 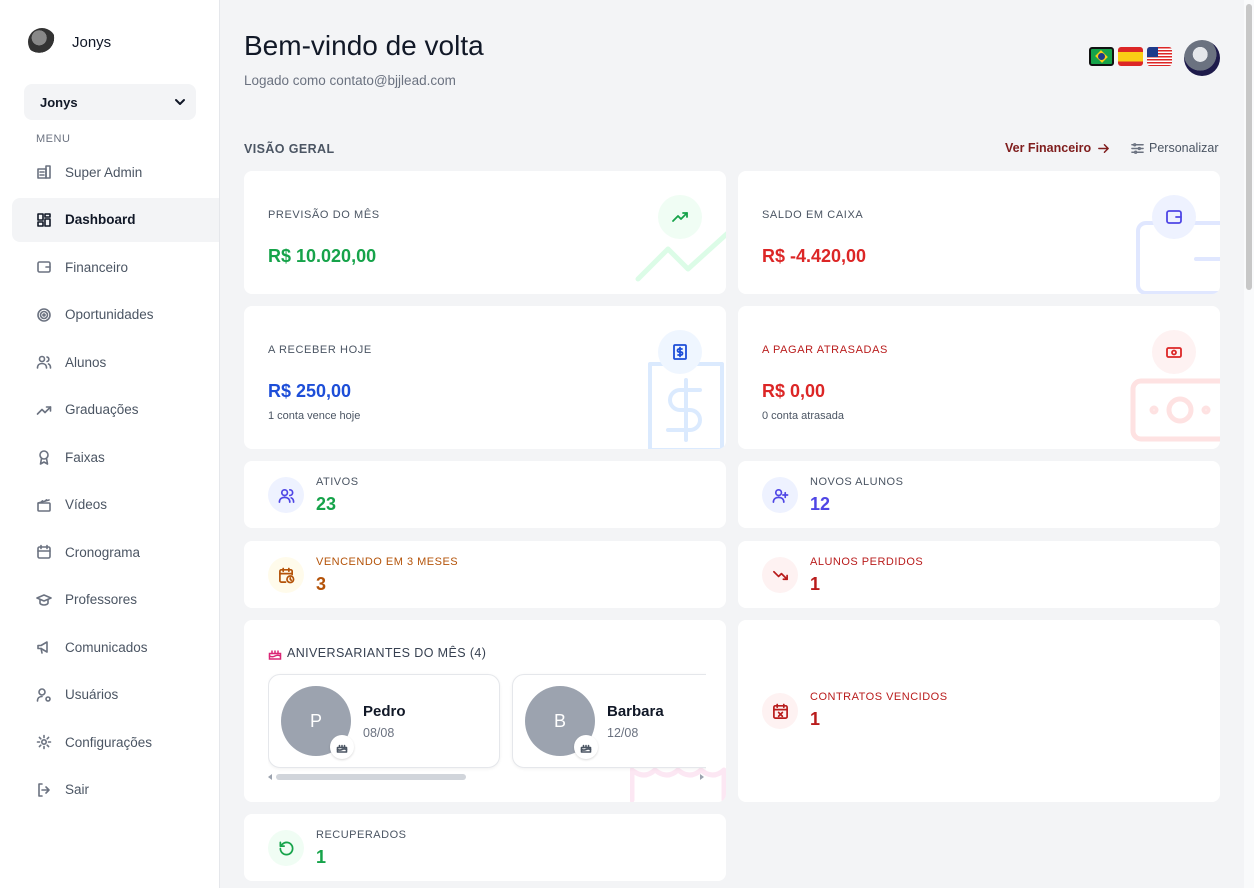 I want to click on sidebar-item-label: Cronograma, so click(x=103, y=552).